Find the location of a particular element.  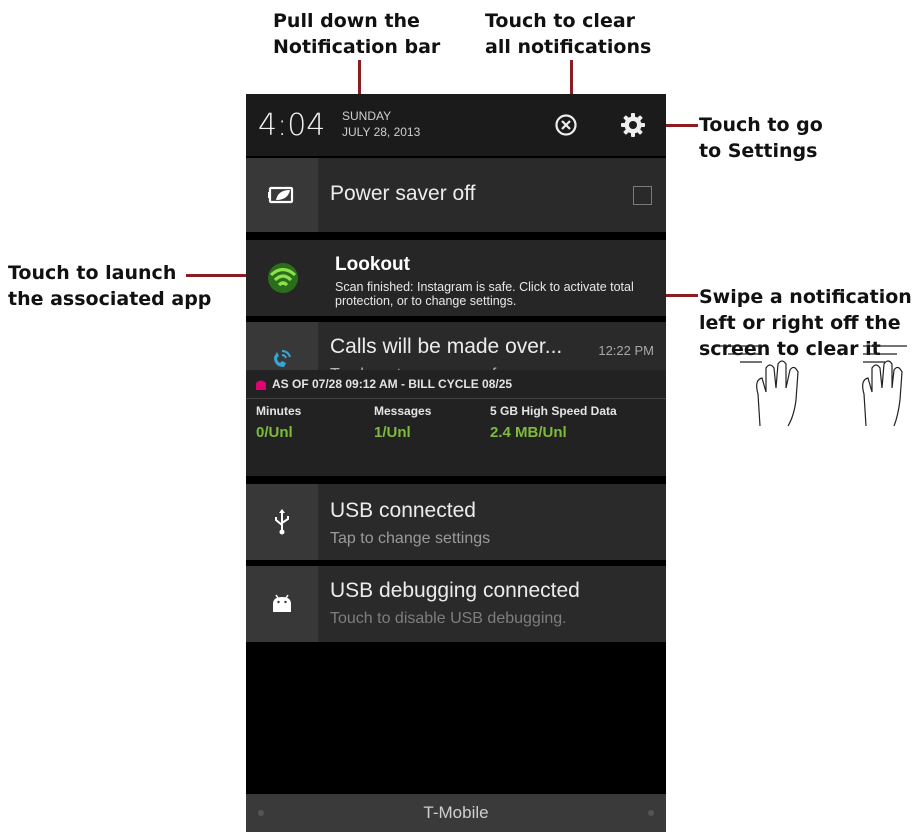

data-value: 2.4 MB/Unl is located at coordinates (528, 432).